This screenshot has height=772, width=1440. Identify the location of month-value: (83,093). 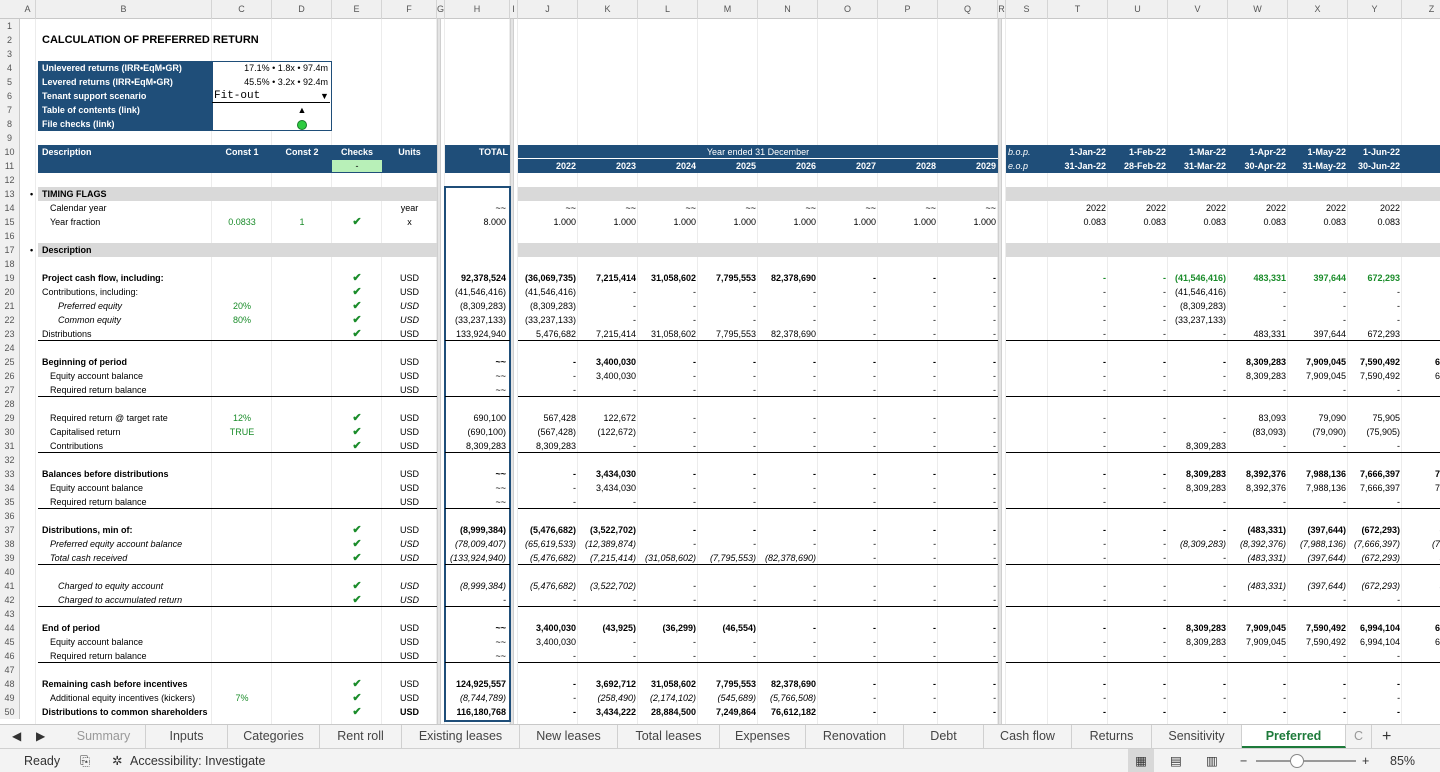
(1258, 432).